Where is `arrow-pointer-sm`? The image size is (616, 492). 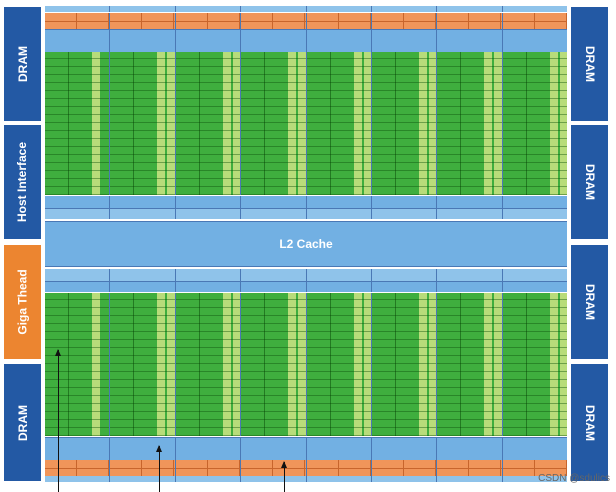 arrow-pointer-sm is located at coordinates (58, 420).